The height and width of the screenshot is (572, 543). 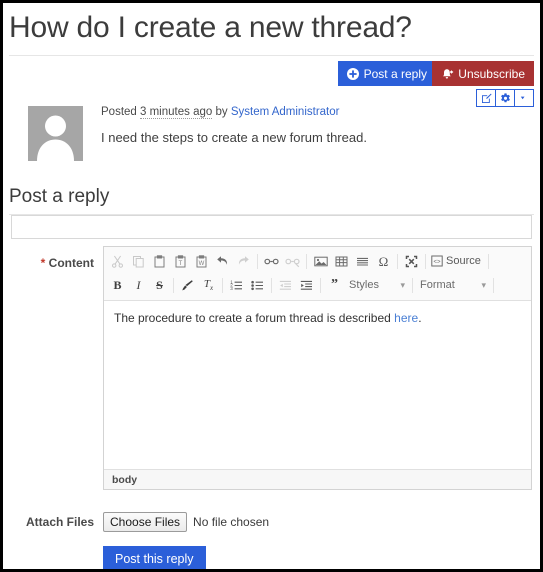 I want to click on editor-text-after: ., so click(x=420, y=318).